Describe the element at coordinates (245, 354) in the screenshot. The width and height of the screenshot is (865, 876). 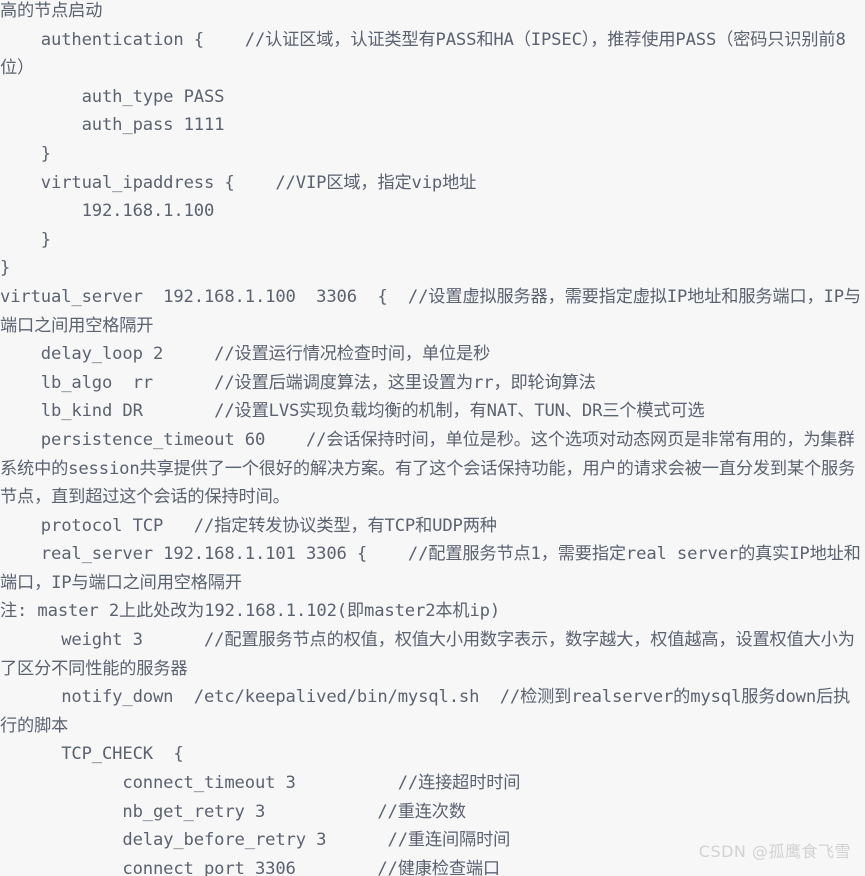
I see `code-line: delay_loop 2 //设置运行情况检查时间，单位是秒` at that location.